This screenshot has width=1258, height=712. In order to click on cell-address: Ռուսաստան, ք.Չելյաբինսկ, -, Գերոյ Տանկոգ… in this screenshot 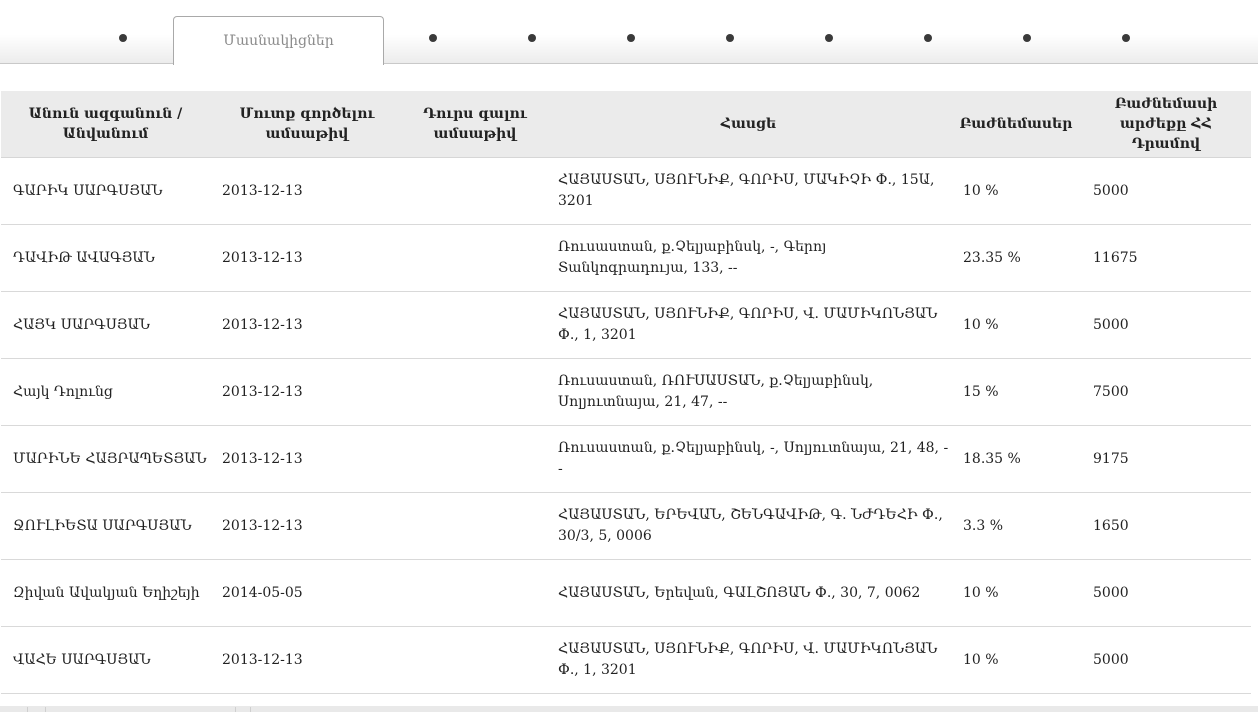, I will do `click(748, 258)`.